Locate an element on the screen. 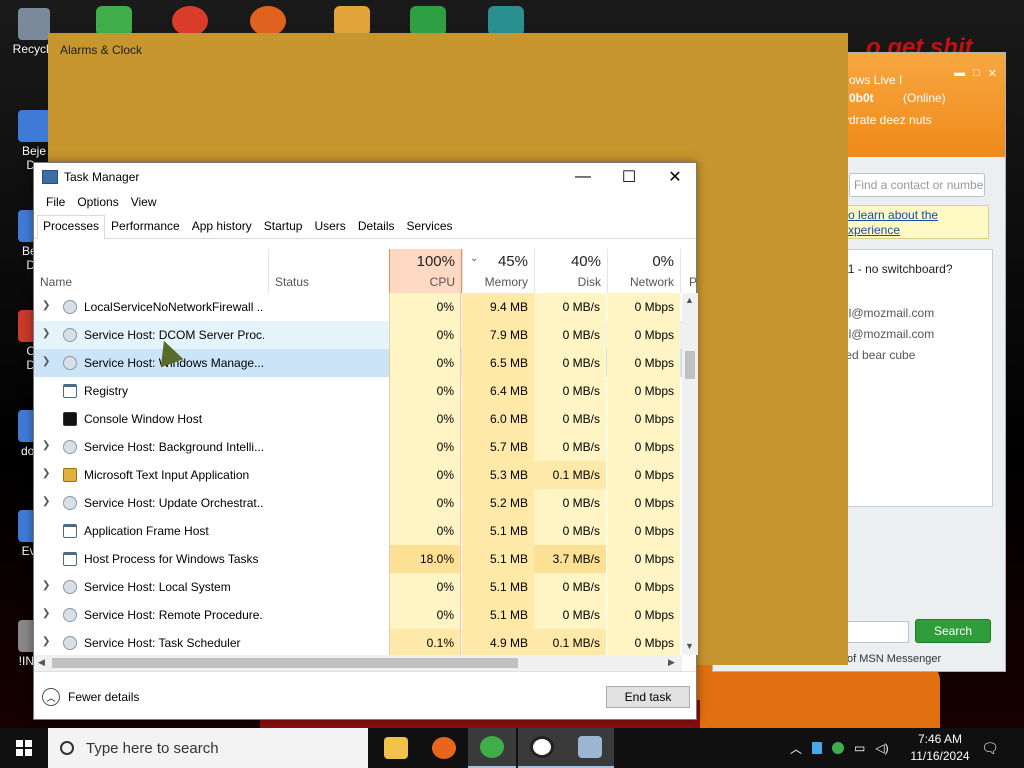  column-cpu: 100% CPU is located at coordinates (425, 271).